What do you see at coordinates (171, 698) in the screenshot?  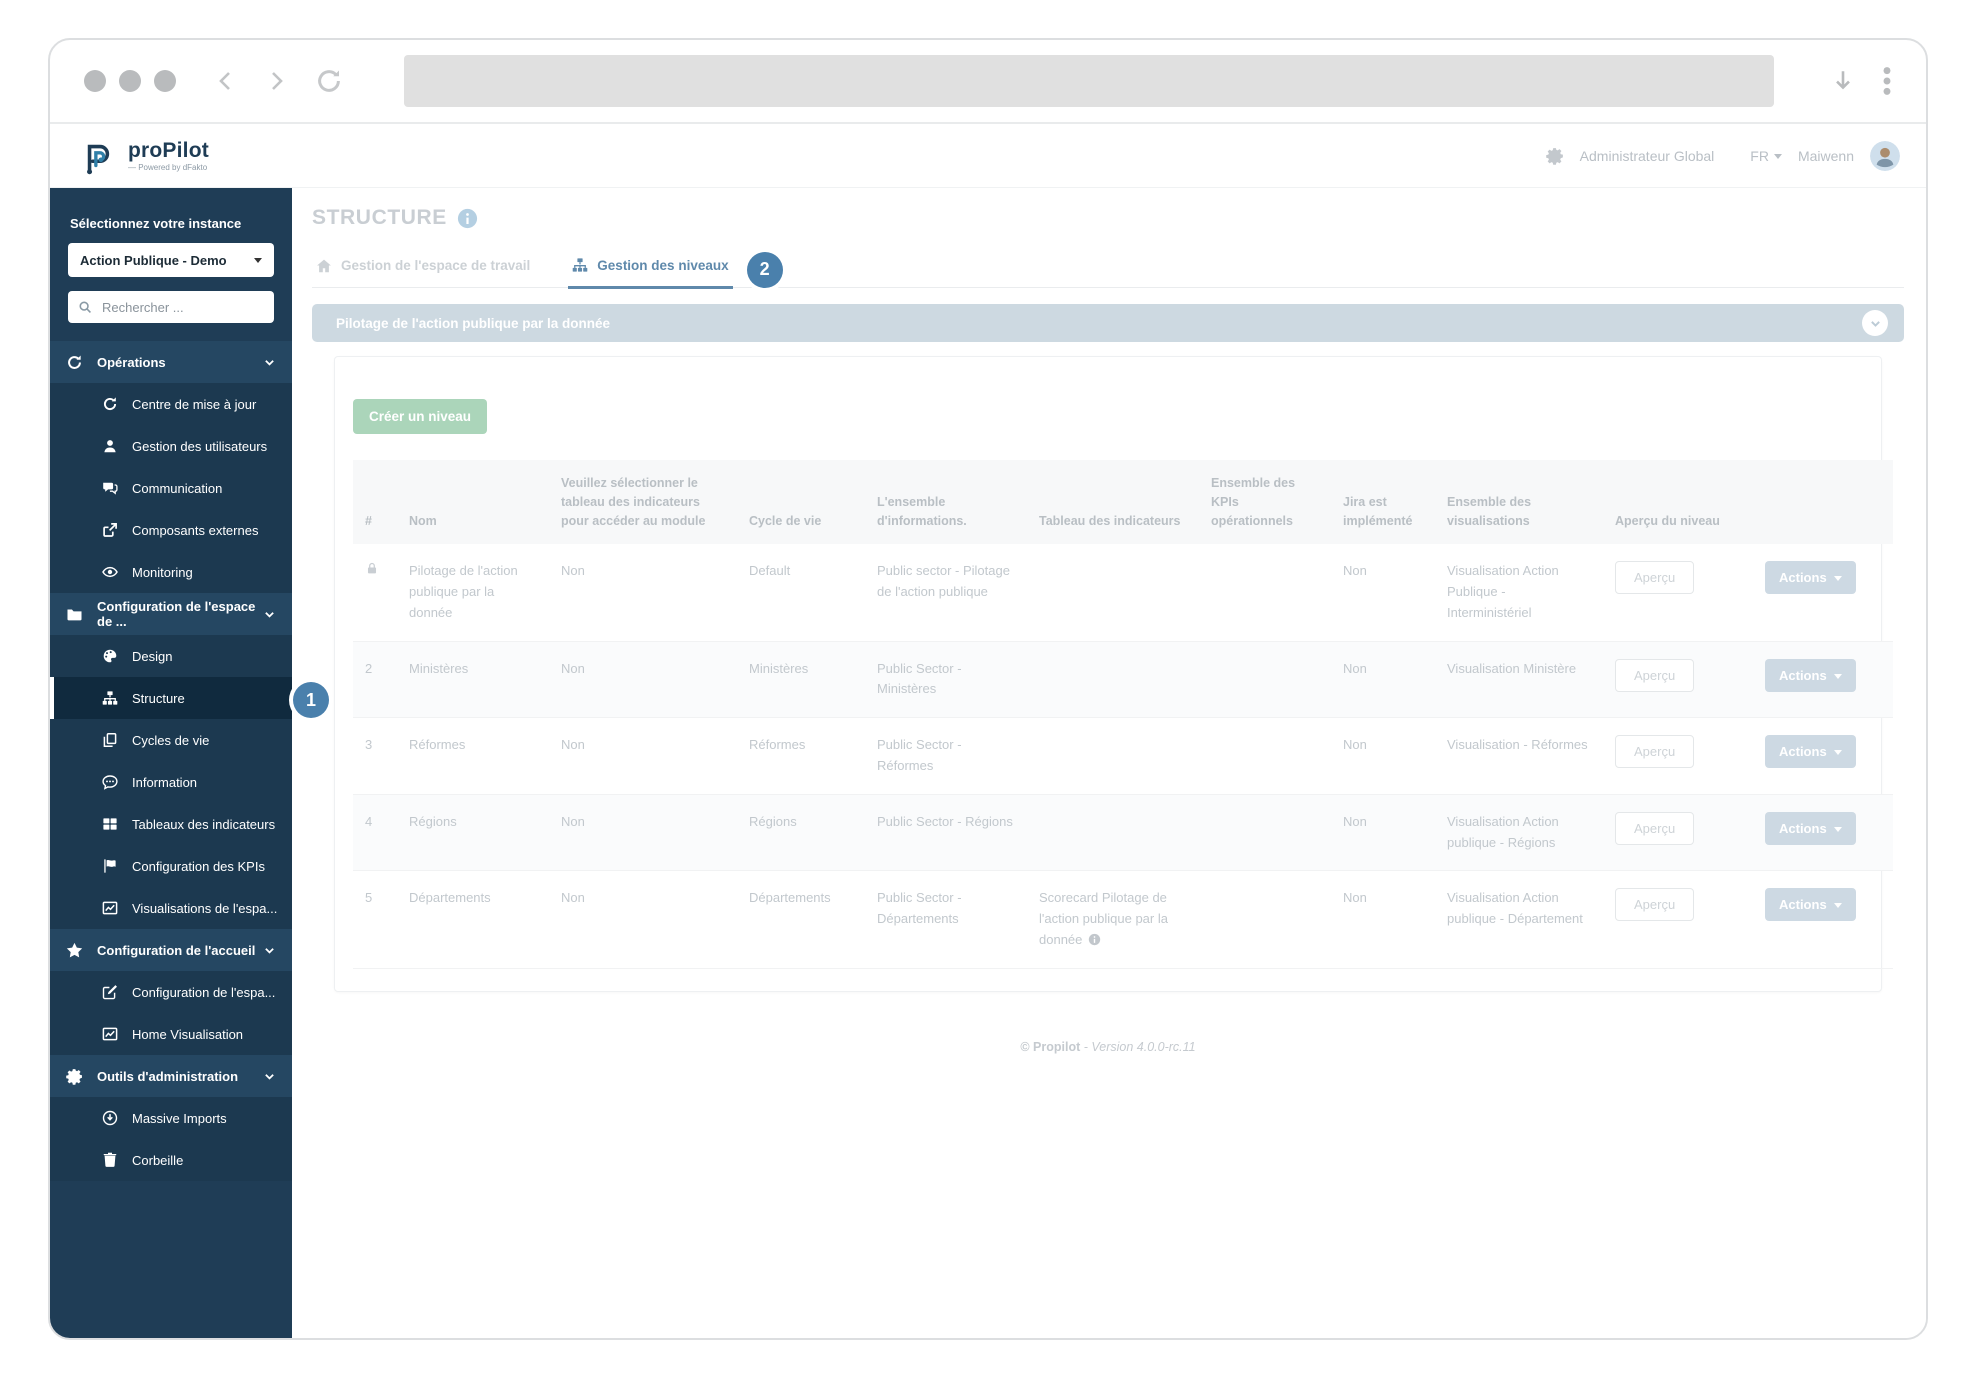 I see `sidebar-item: Structure` at bounding box center [171, 698].